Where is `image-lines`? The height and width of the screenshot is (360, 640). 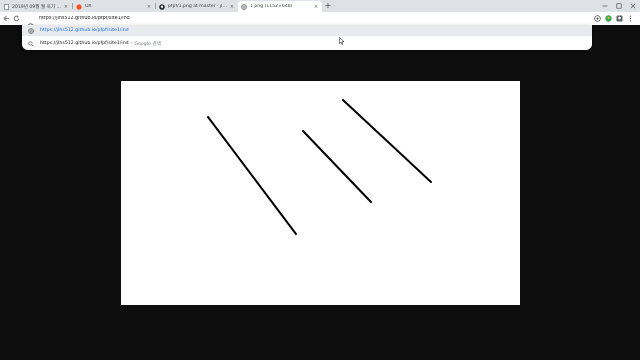 image-lines is located at coordinates (319, 167).